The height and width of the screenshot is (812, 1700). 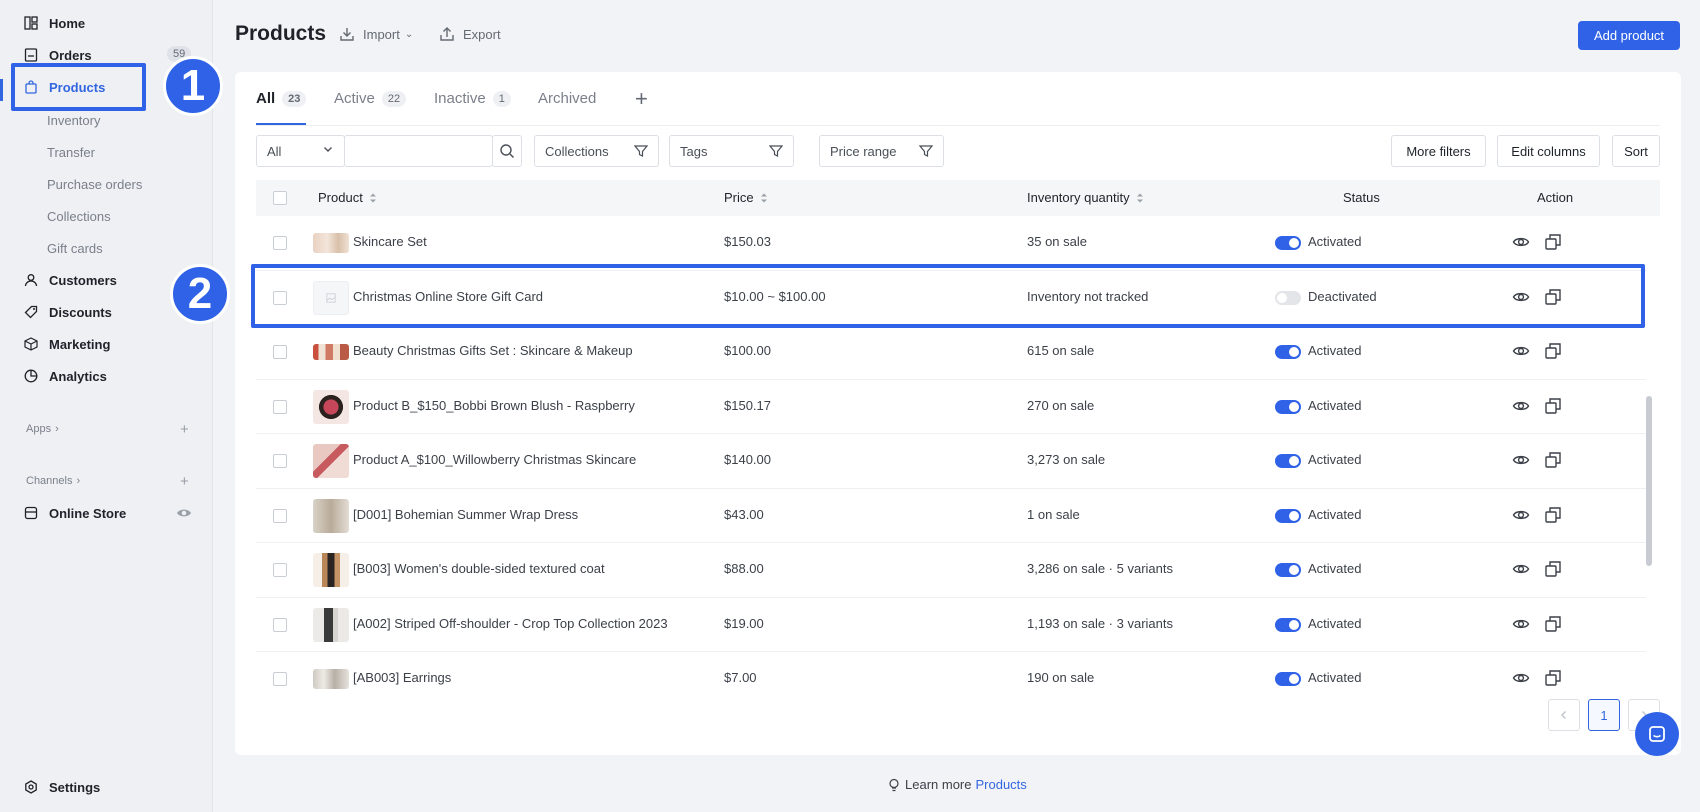 I want to click on sidebar-item-transfer: Transfer, so click(x=71, y=152).